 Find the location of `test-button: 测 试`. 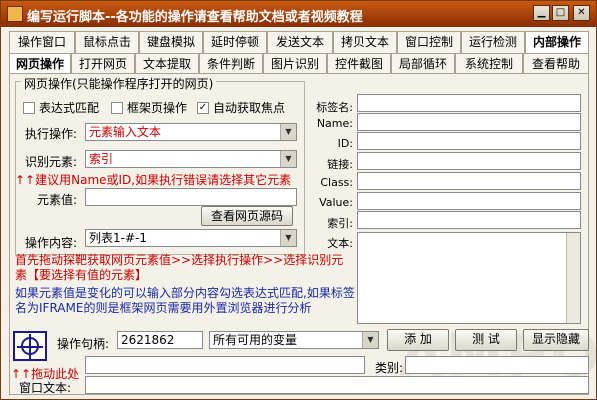

test-button: 测 试 is located at coordinates (486, 340).